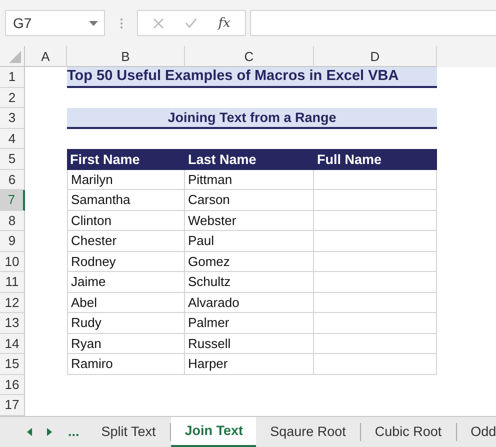 Image resolution: width=496 pixels, height=447 pixels. I want to click on insert-function-button: fx, so click(224, 23).